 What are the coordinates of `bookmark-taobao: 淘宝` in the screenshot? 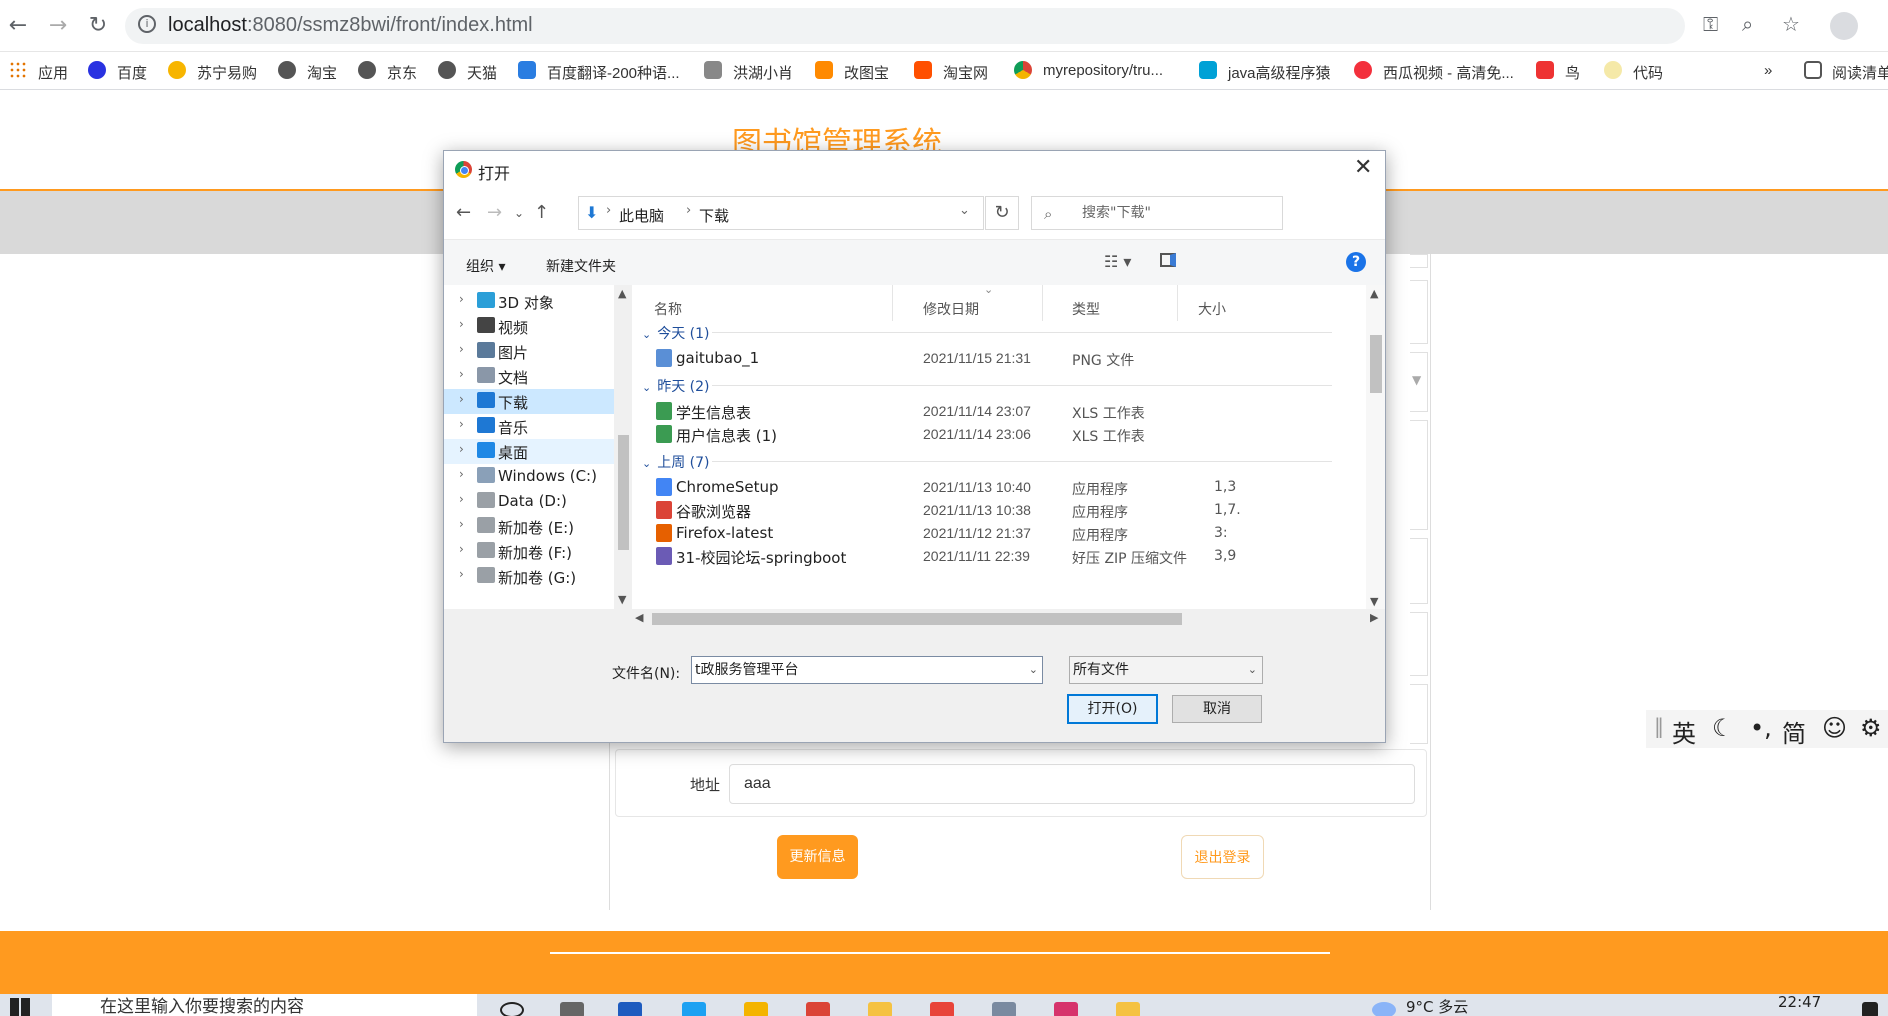 It's located at (322, 72).